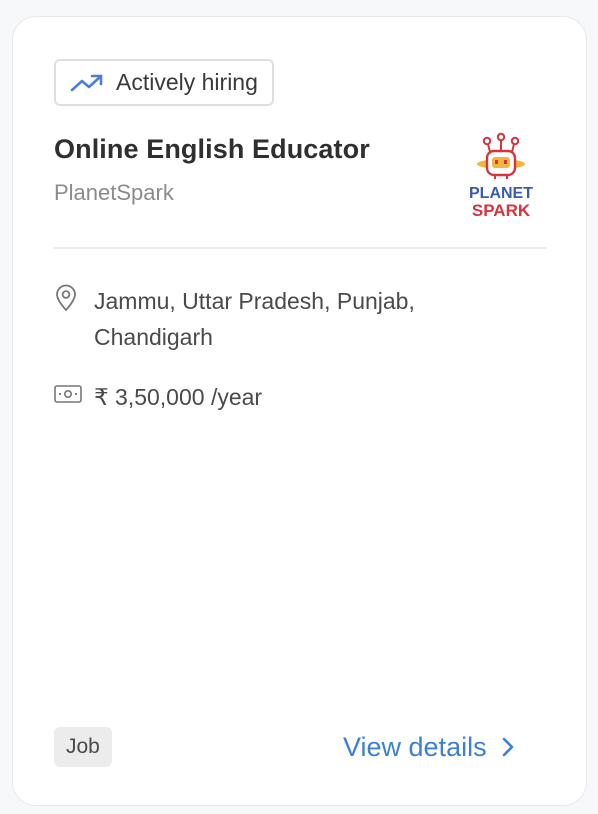 The height and width of the screenshot is (814, 598). Describe the element at coordinates (284, 397) in the screenshot. I see `salary-row: ₹ 3,50,000 /year` at that location.